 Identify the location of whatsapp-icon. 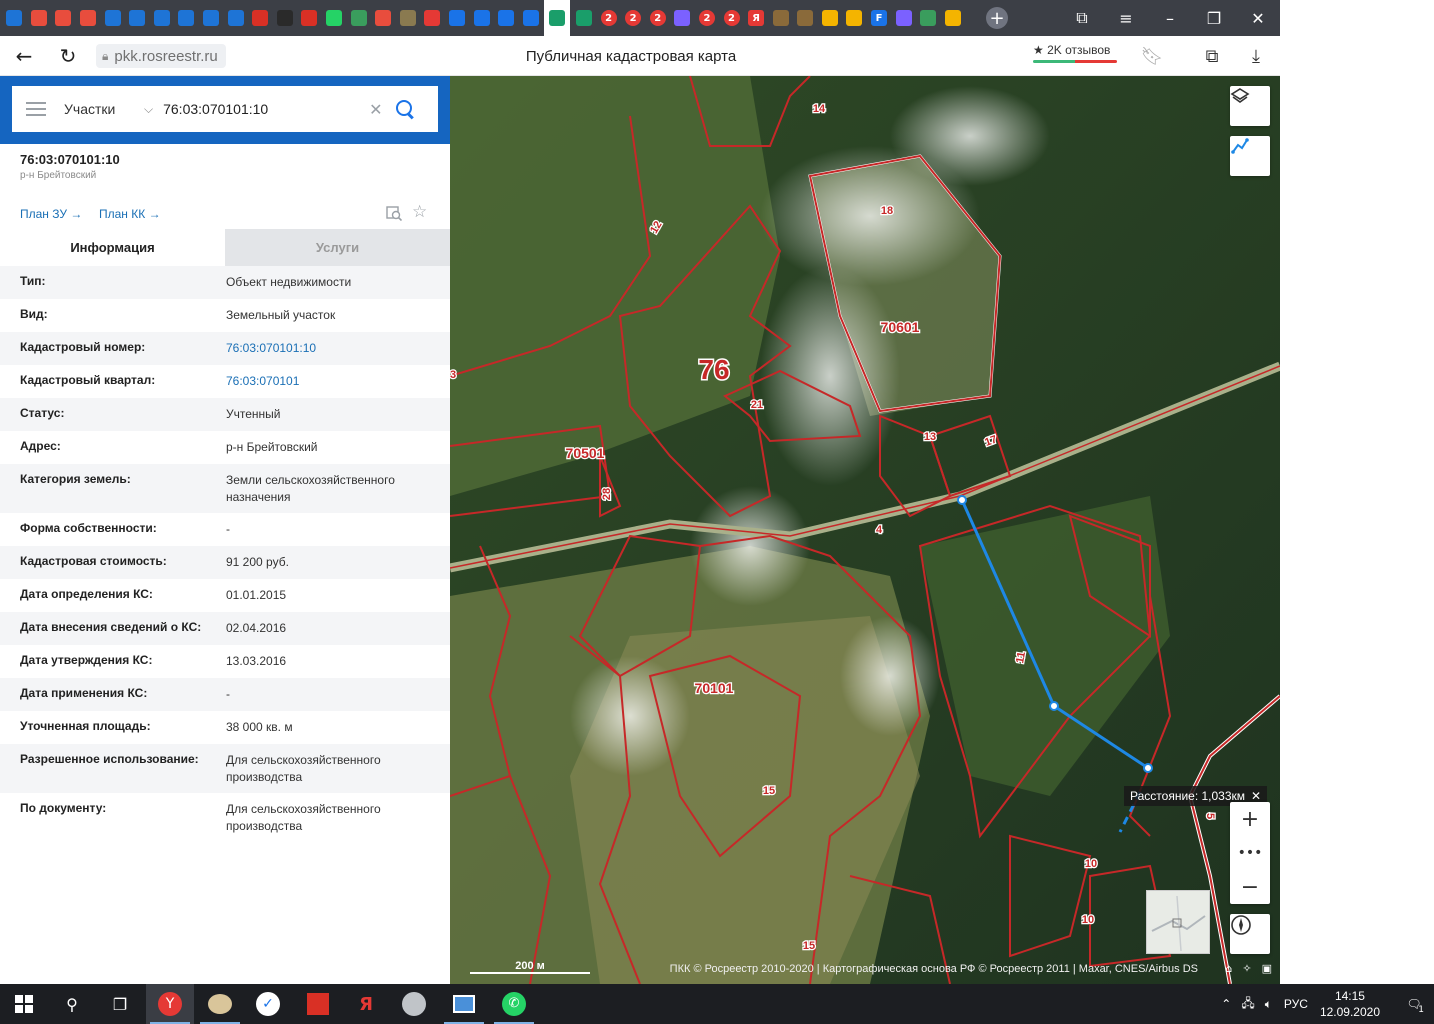
(334, 18).